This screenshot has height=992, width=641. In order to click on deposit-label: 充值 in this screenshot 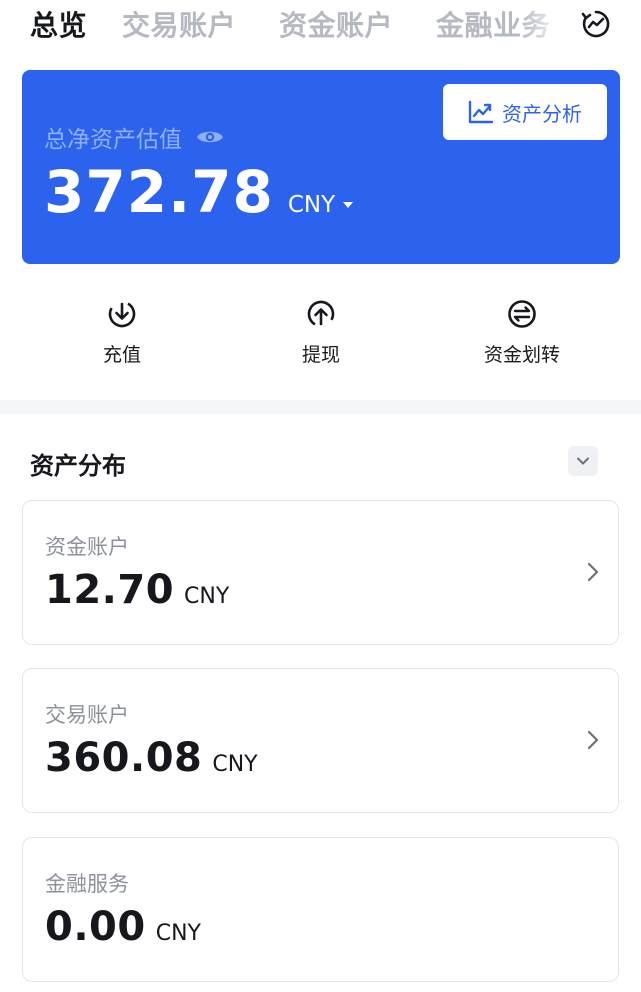, I will do `click(121, 355)`.